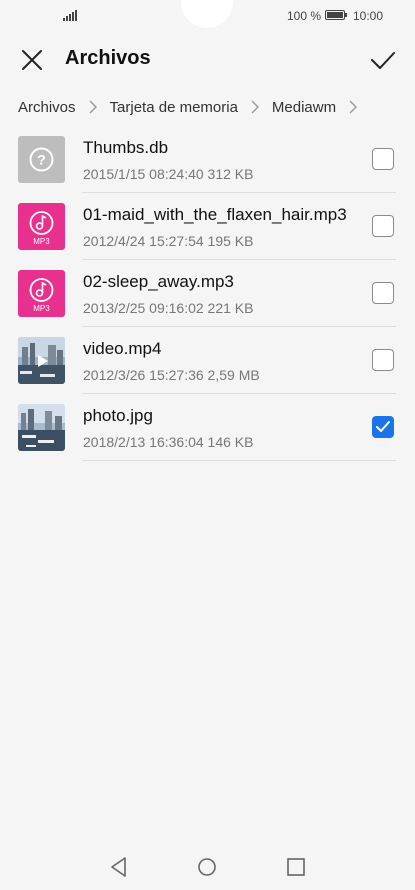 The width and height of the screenshot is (415, 890). I want to click on breadcrumb-item-mediawm: Mediawm, so click(304, 107).